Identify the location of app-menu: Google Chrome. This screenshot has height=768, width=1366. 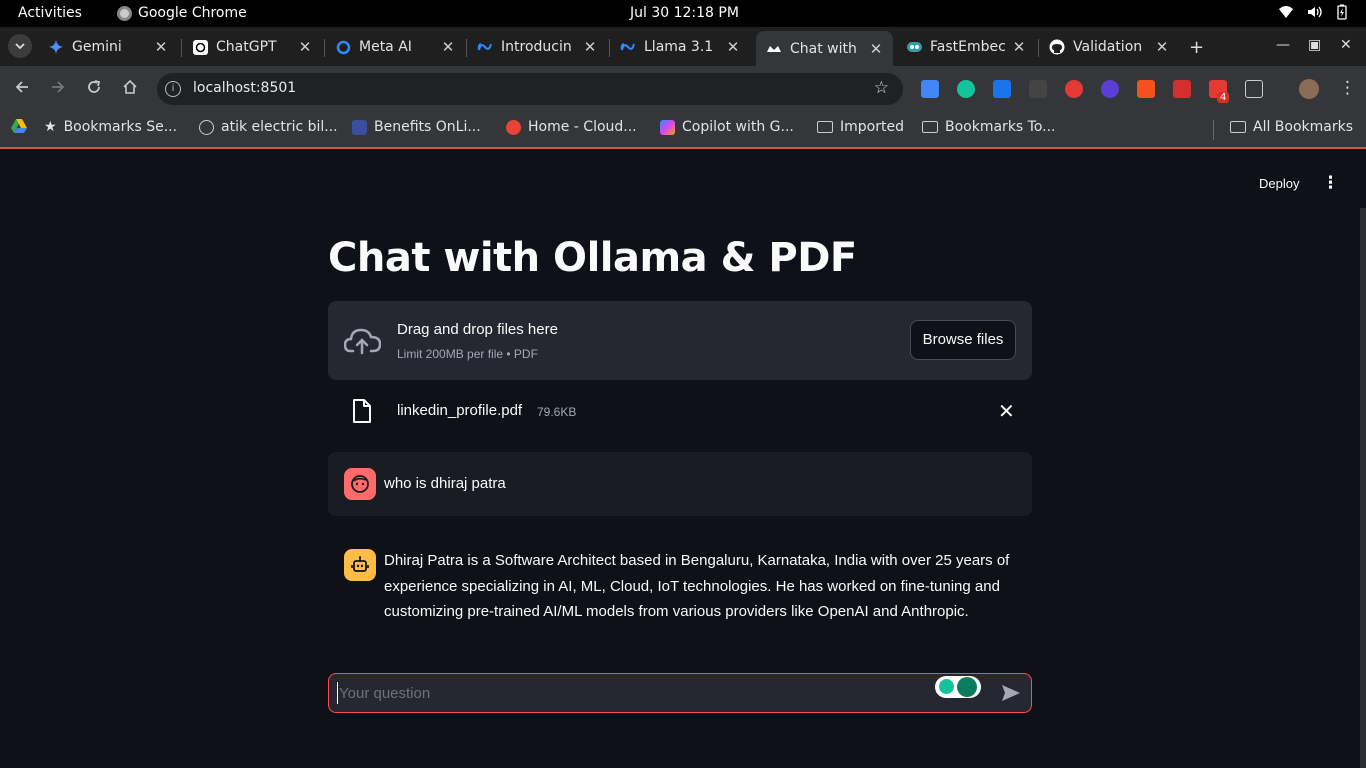
(182, 13).